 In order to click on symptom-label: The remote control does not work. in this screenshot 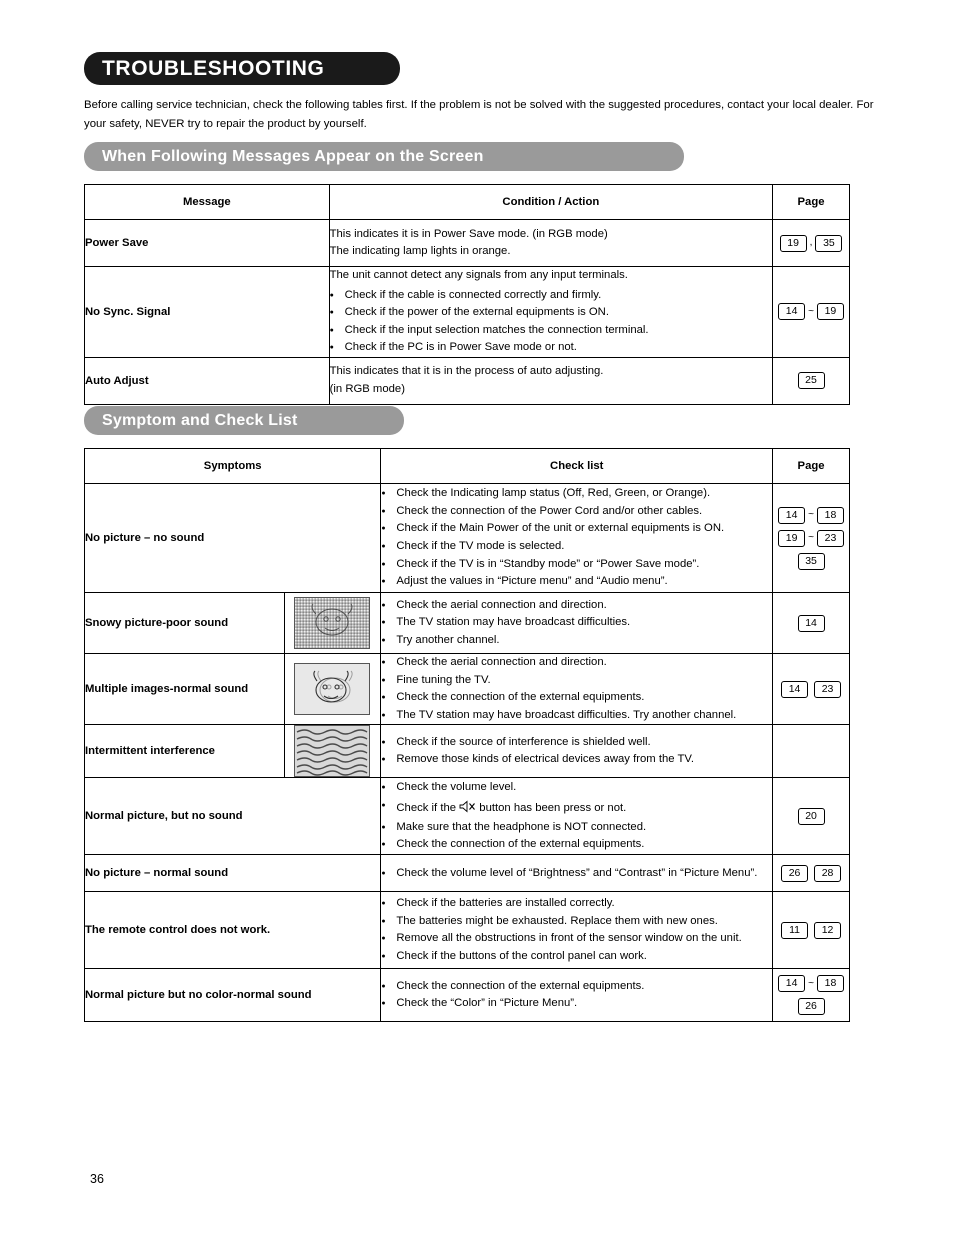, I will do `click(232, 930)`.